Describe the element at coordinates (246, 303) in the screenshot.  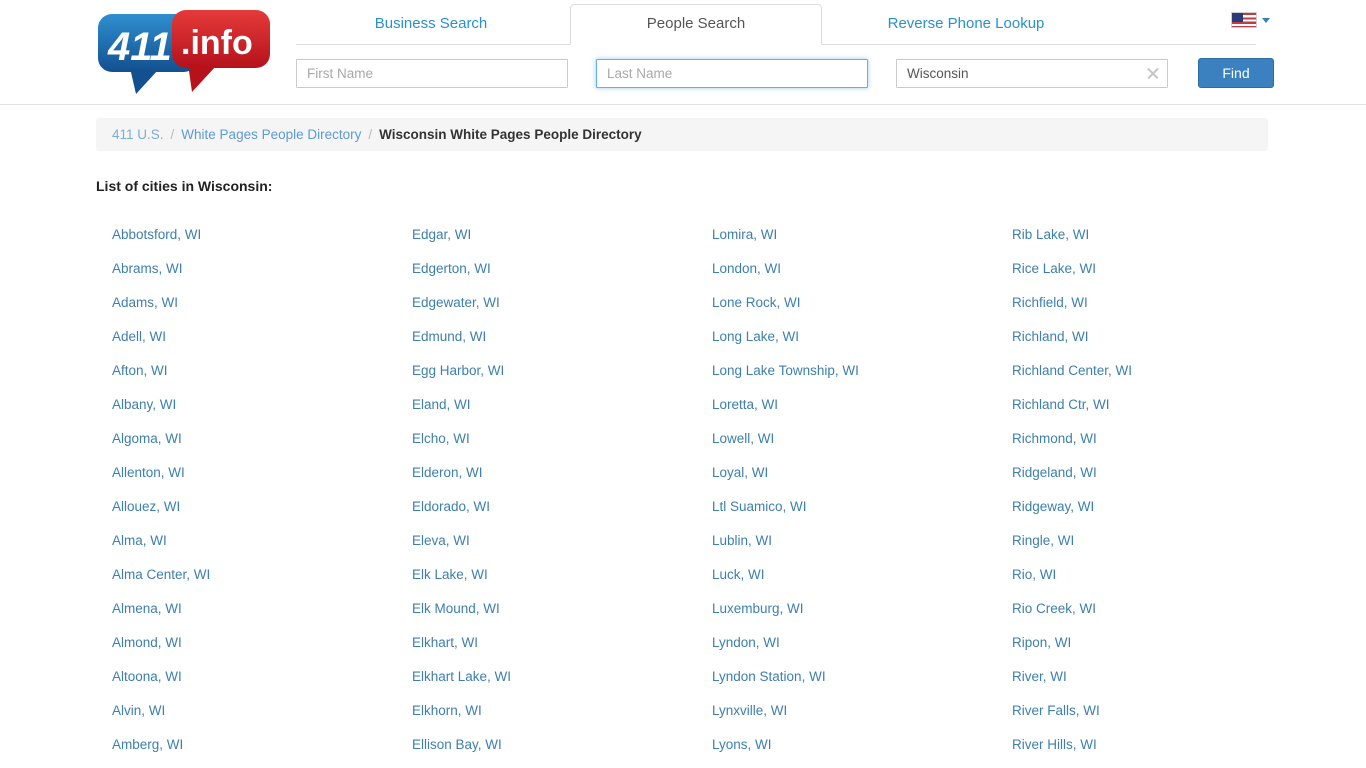
I see `city-link: Adams, WI` at that location.